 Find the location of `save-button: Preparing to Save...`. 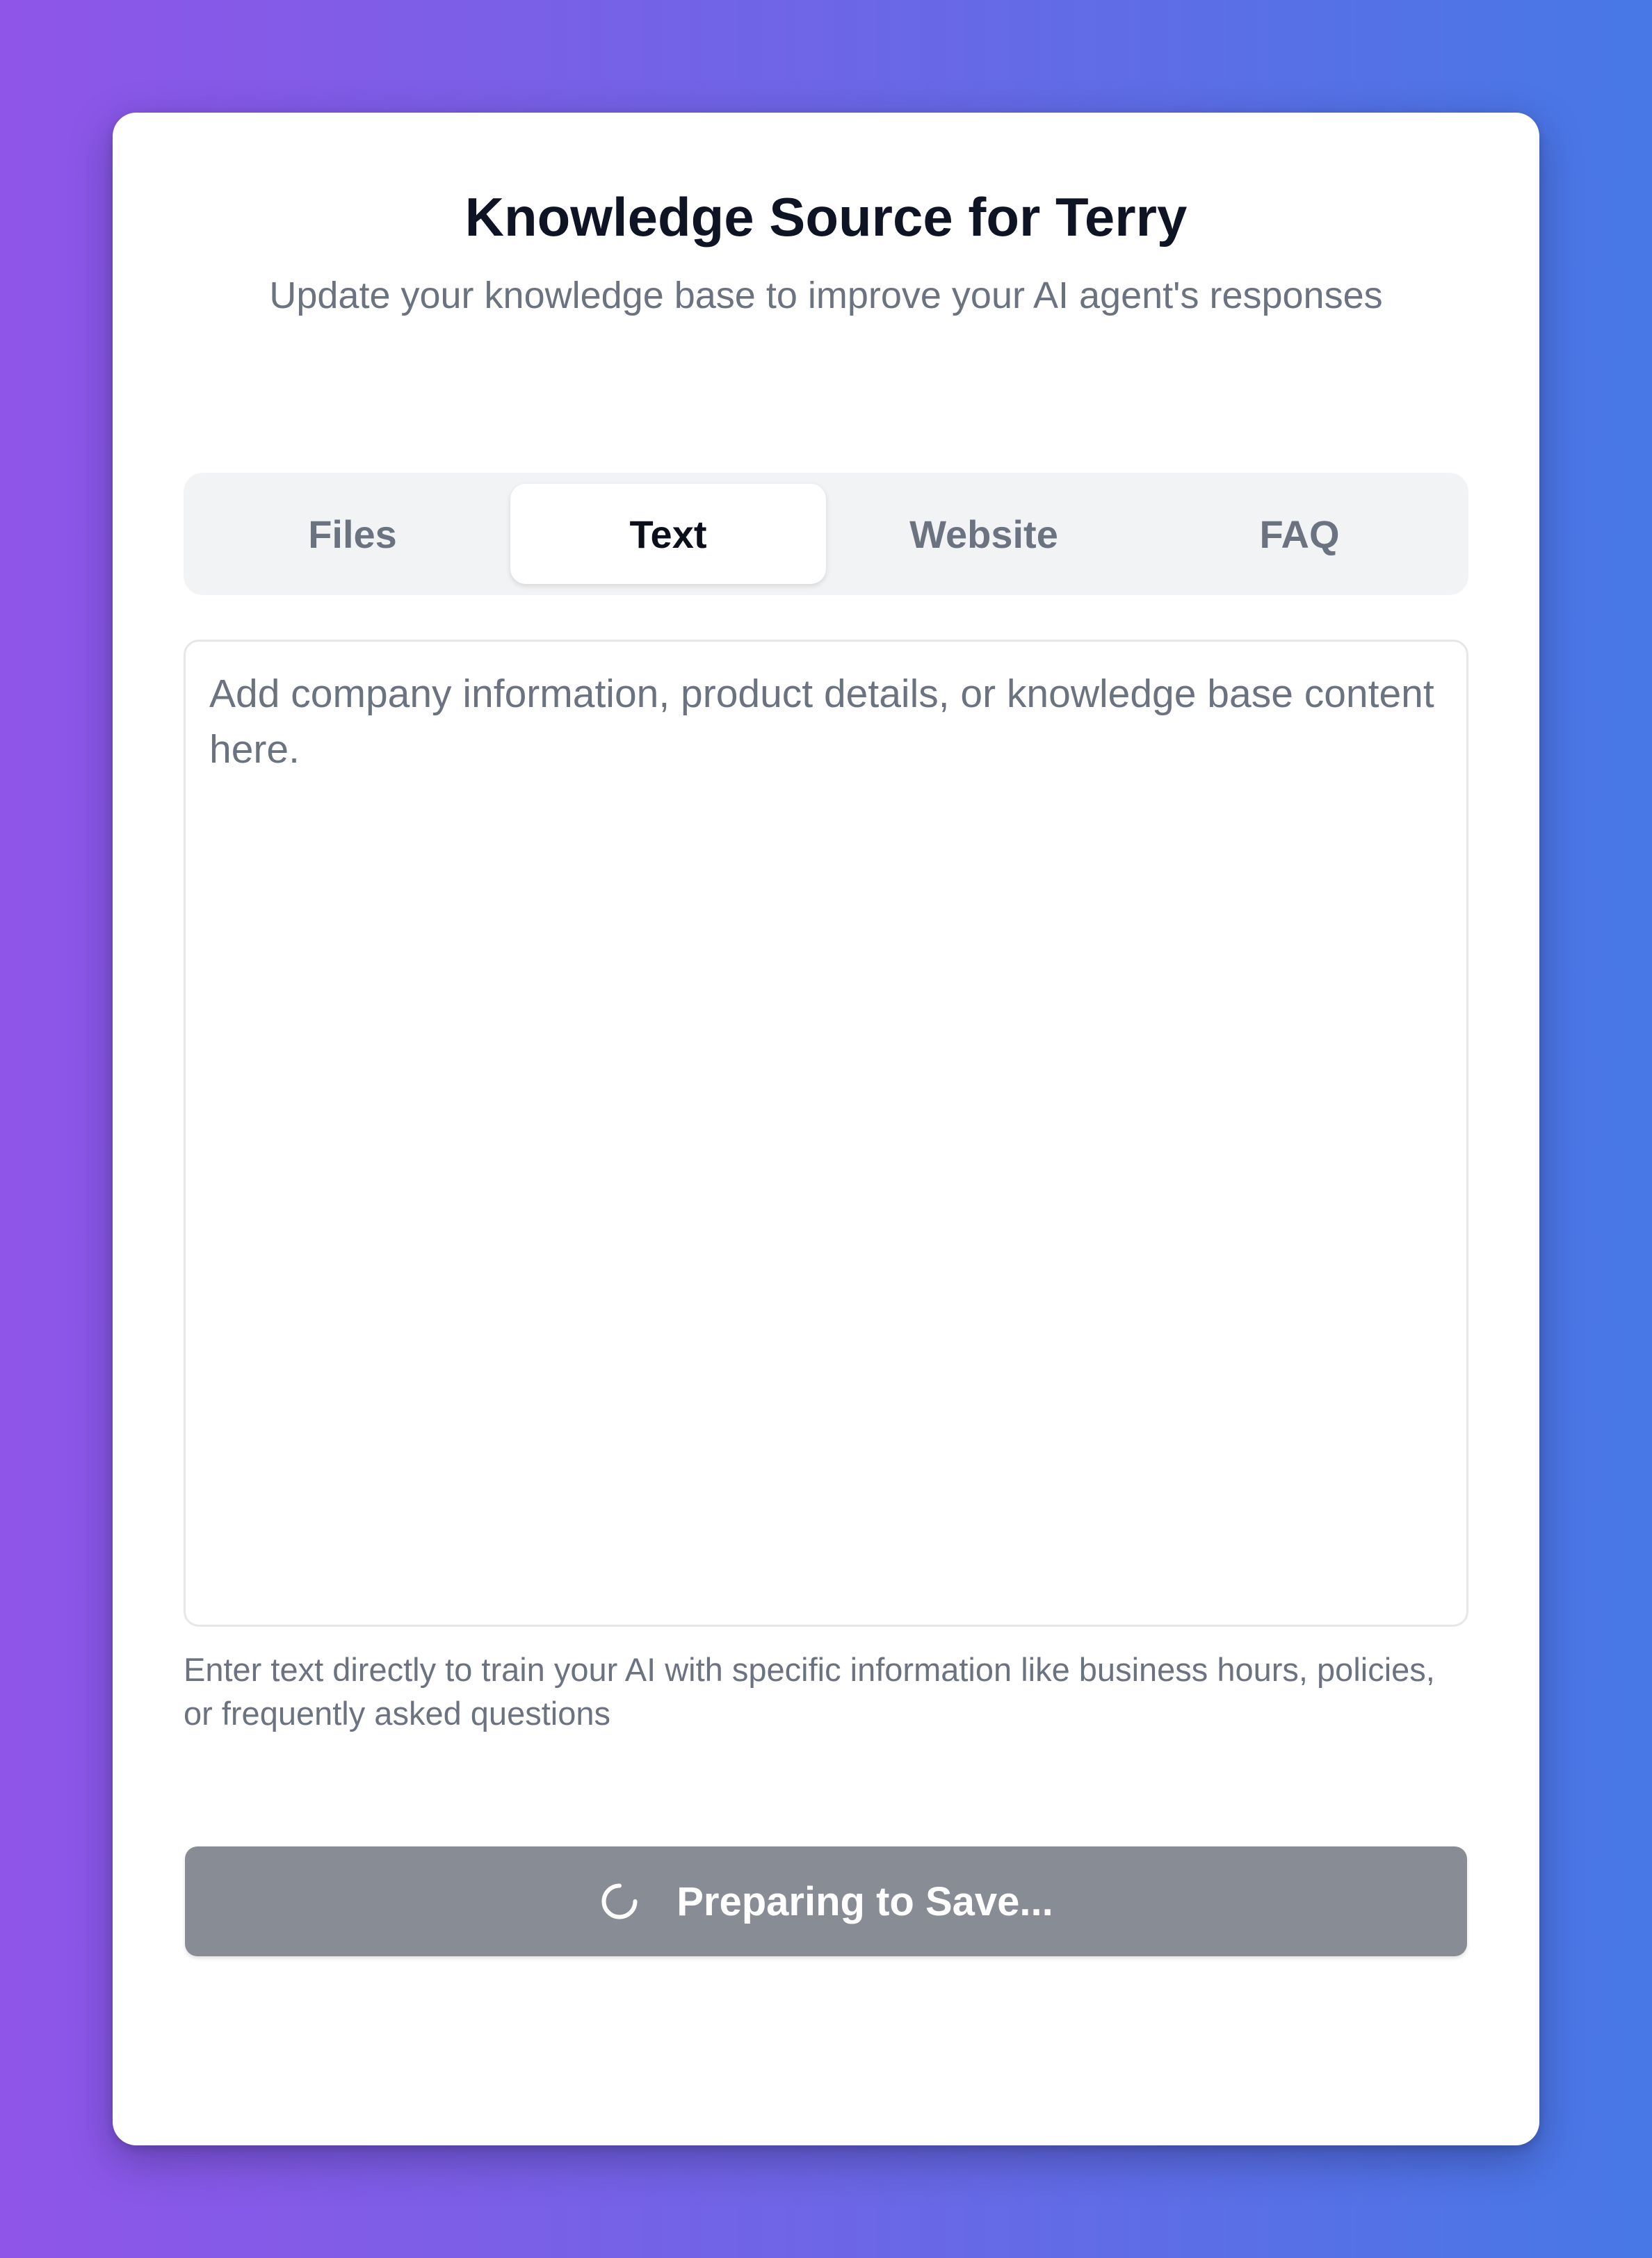

save-button: Preparing to Save... is located at coordinates (826, 1901).